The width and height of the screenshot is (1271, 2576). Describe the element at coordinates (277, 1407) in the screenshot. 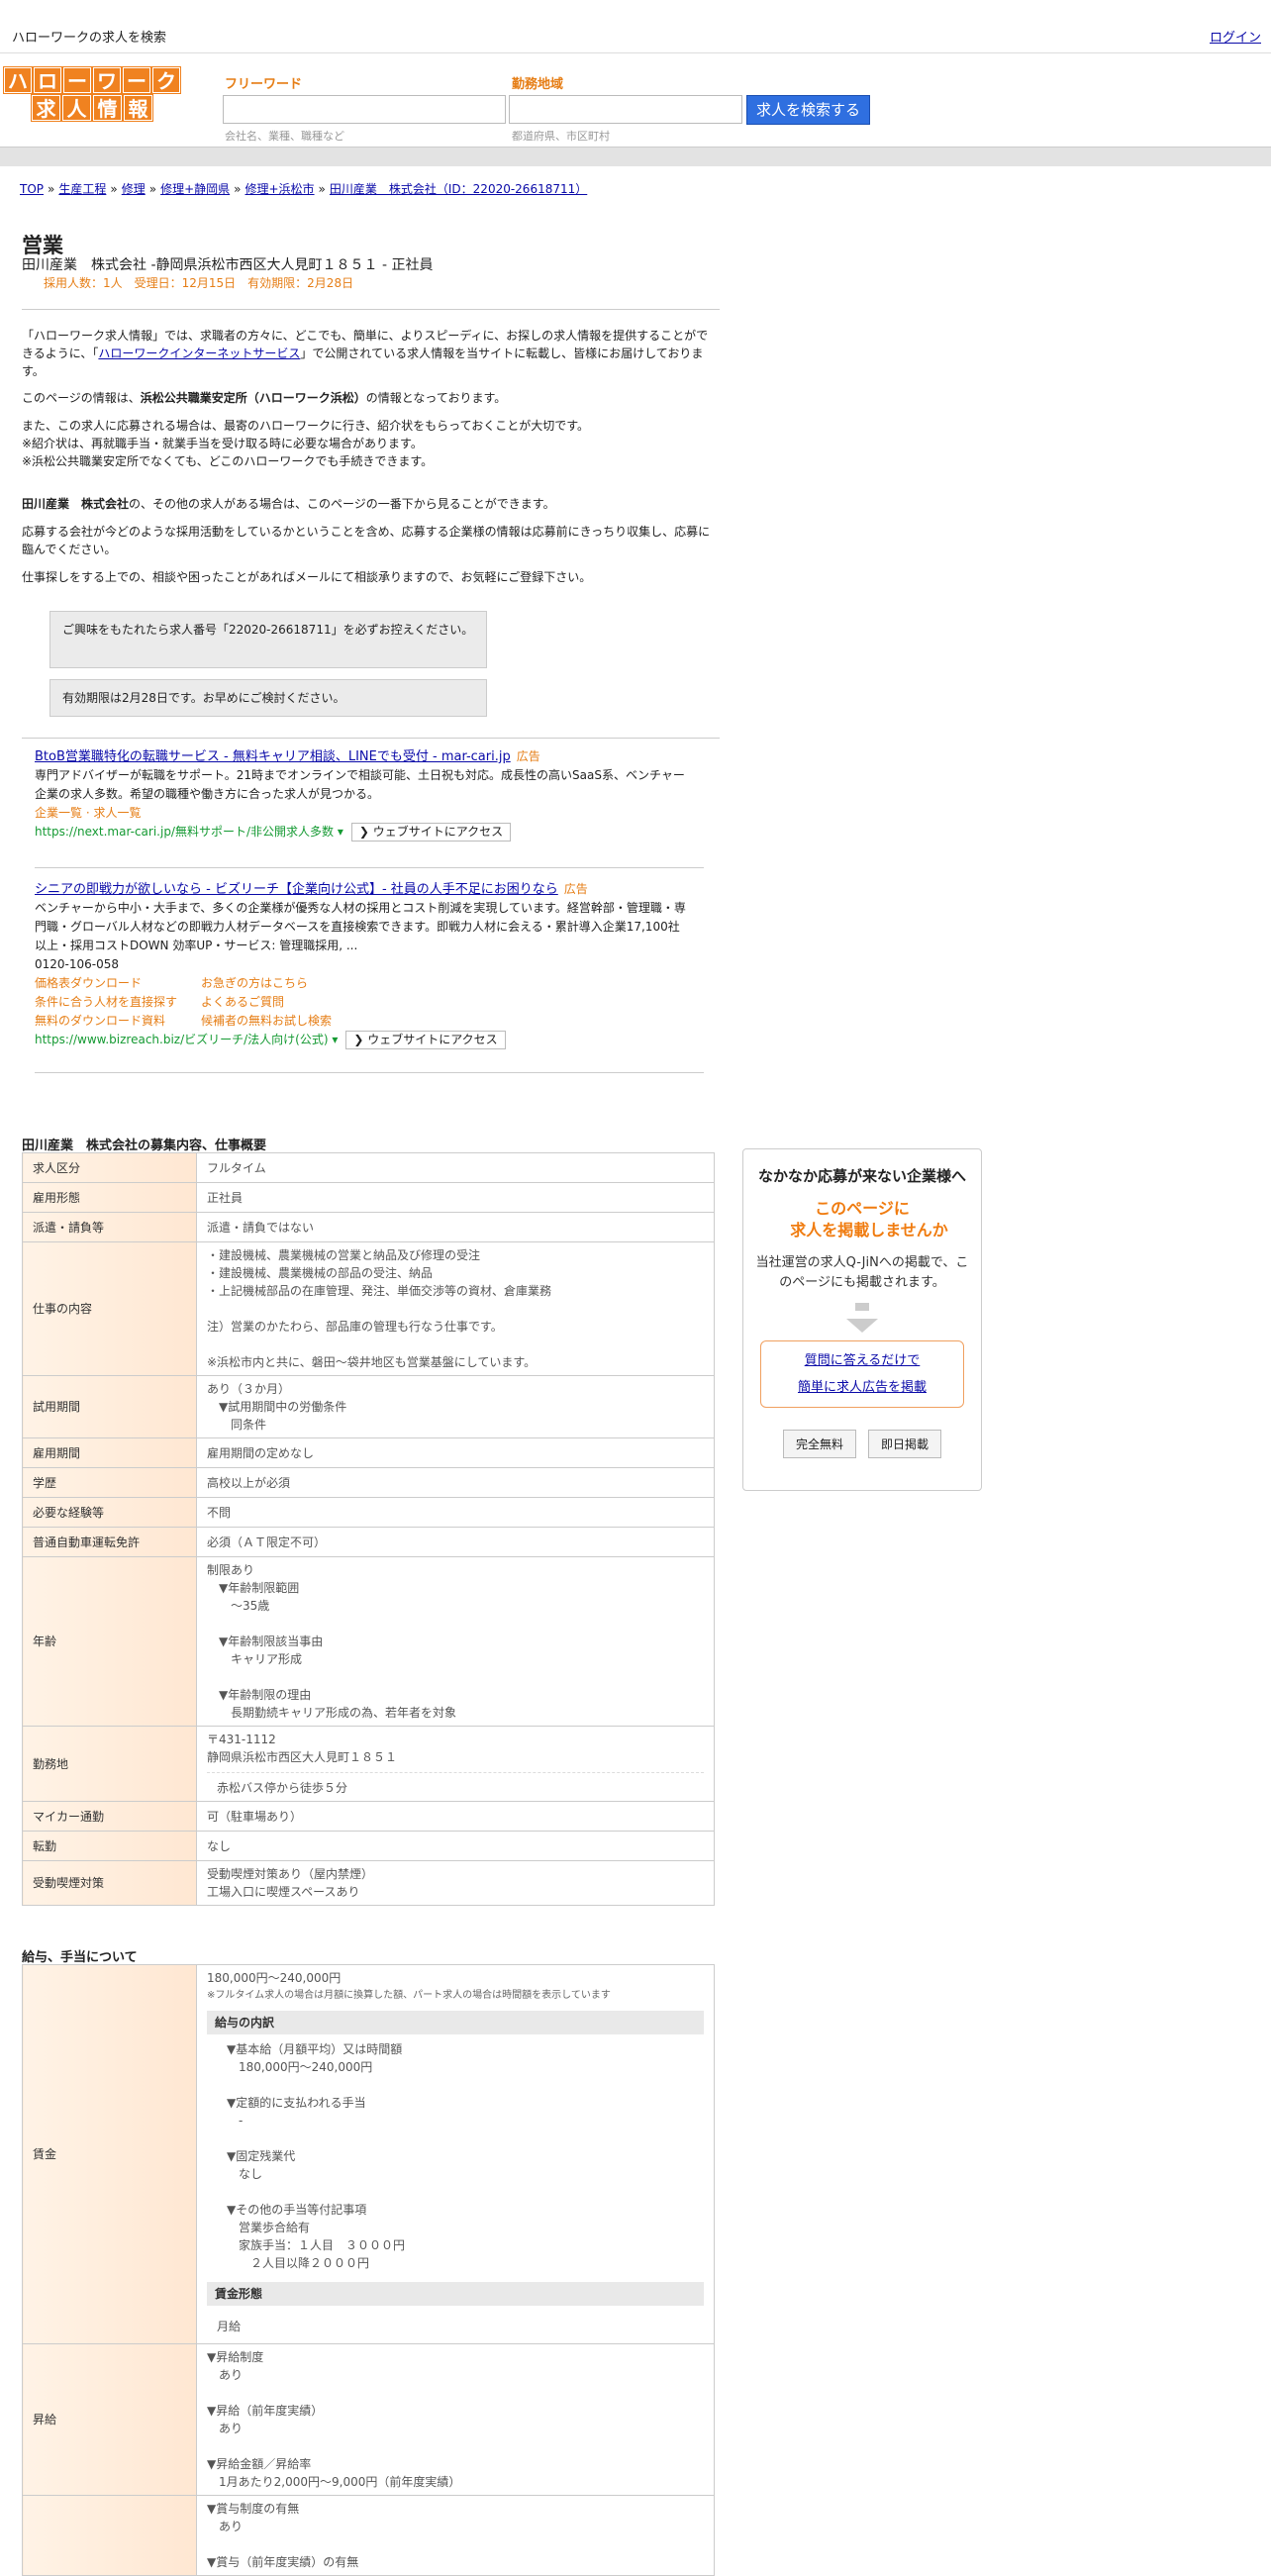

I see `table-value-text: あり（３か月） ▼試用期間中の労働条件 同条件` at that location.